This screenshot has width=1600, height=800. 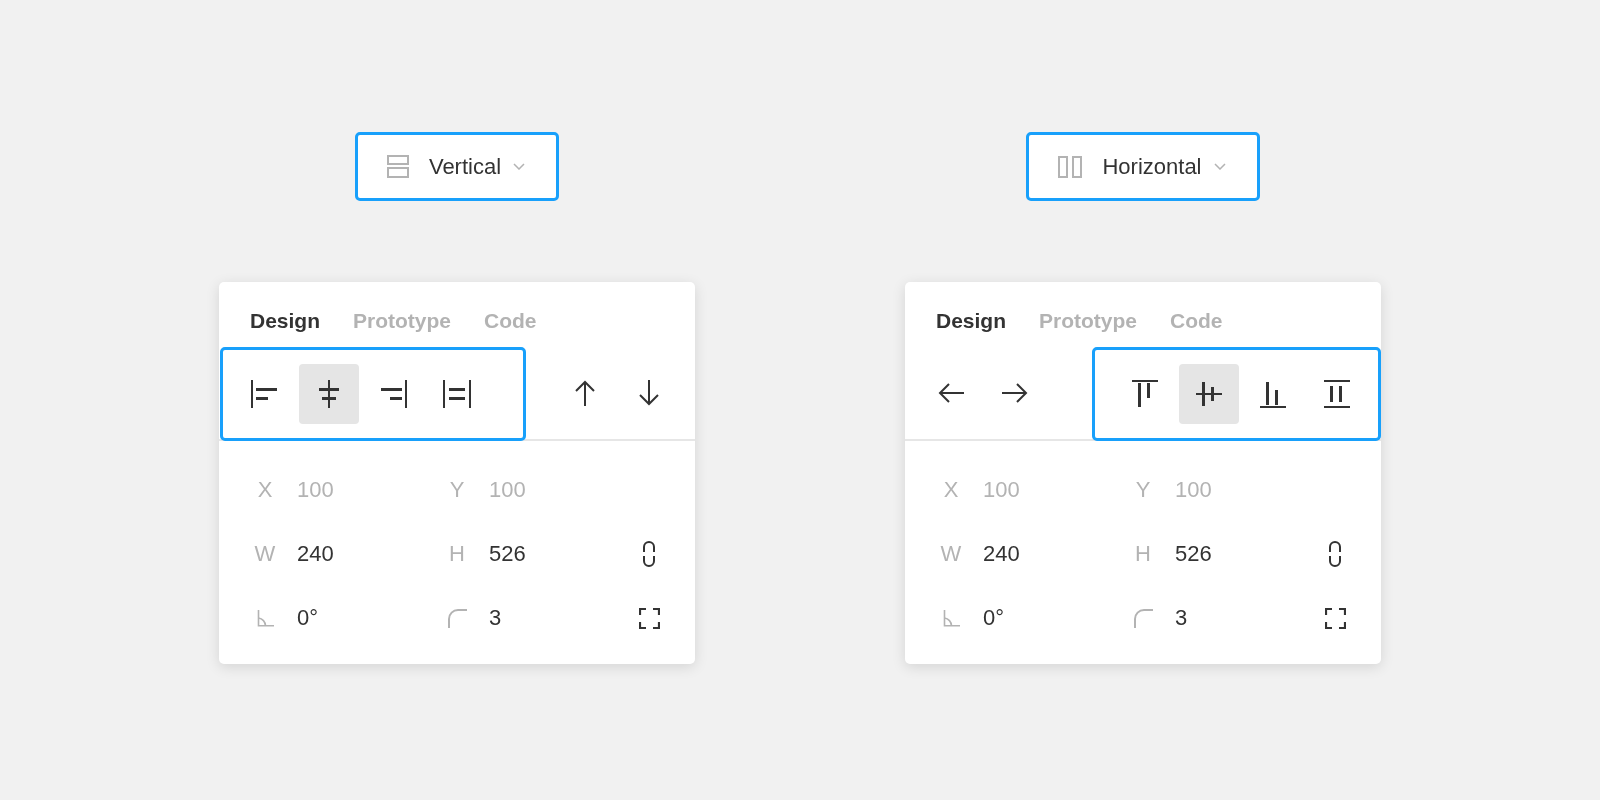 I want to click on align-vertical-center-button, so click(x=1209, y=394).